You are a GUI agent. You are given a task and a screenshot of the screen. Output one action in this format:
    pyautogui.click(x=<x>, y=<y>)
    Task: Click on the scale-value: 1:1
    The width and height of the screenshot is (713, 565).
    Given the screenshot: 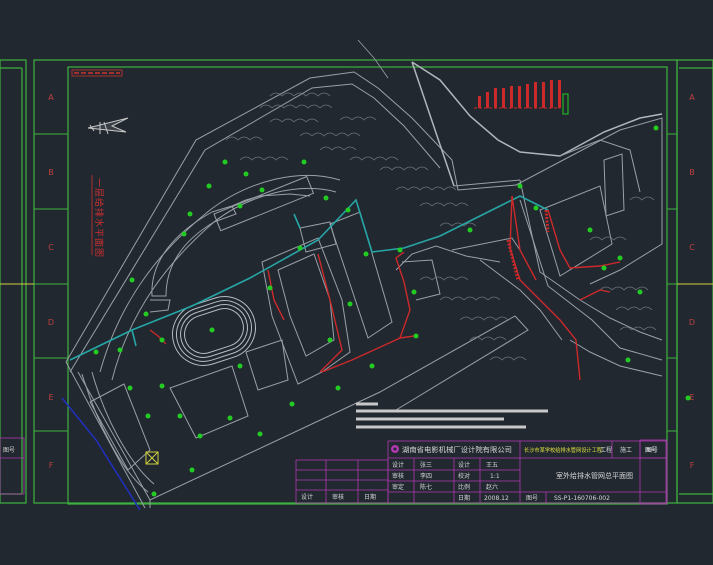 What is the action you would take?
    pyautogui.click(x=495, y=476)
    